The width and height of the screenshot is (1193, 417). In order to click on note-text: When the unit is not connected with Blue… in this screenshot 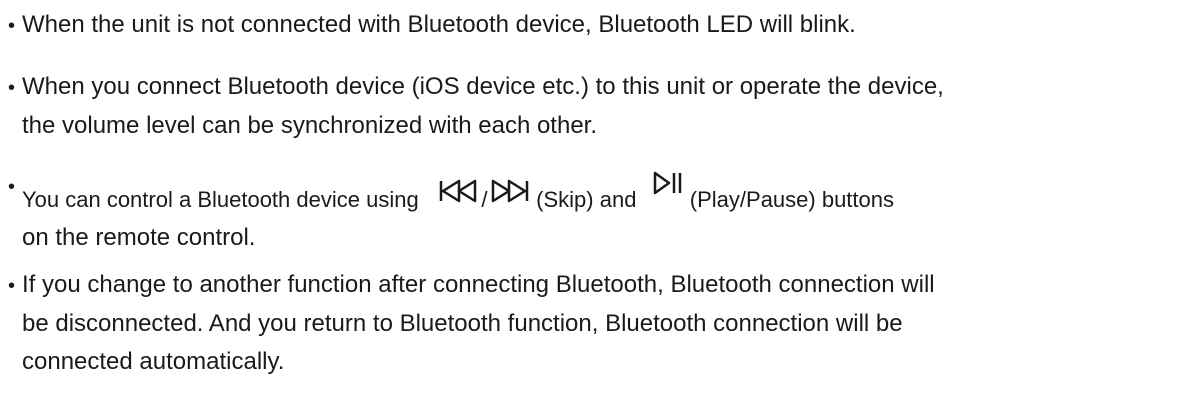, I will do `click(439, 24)`.